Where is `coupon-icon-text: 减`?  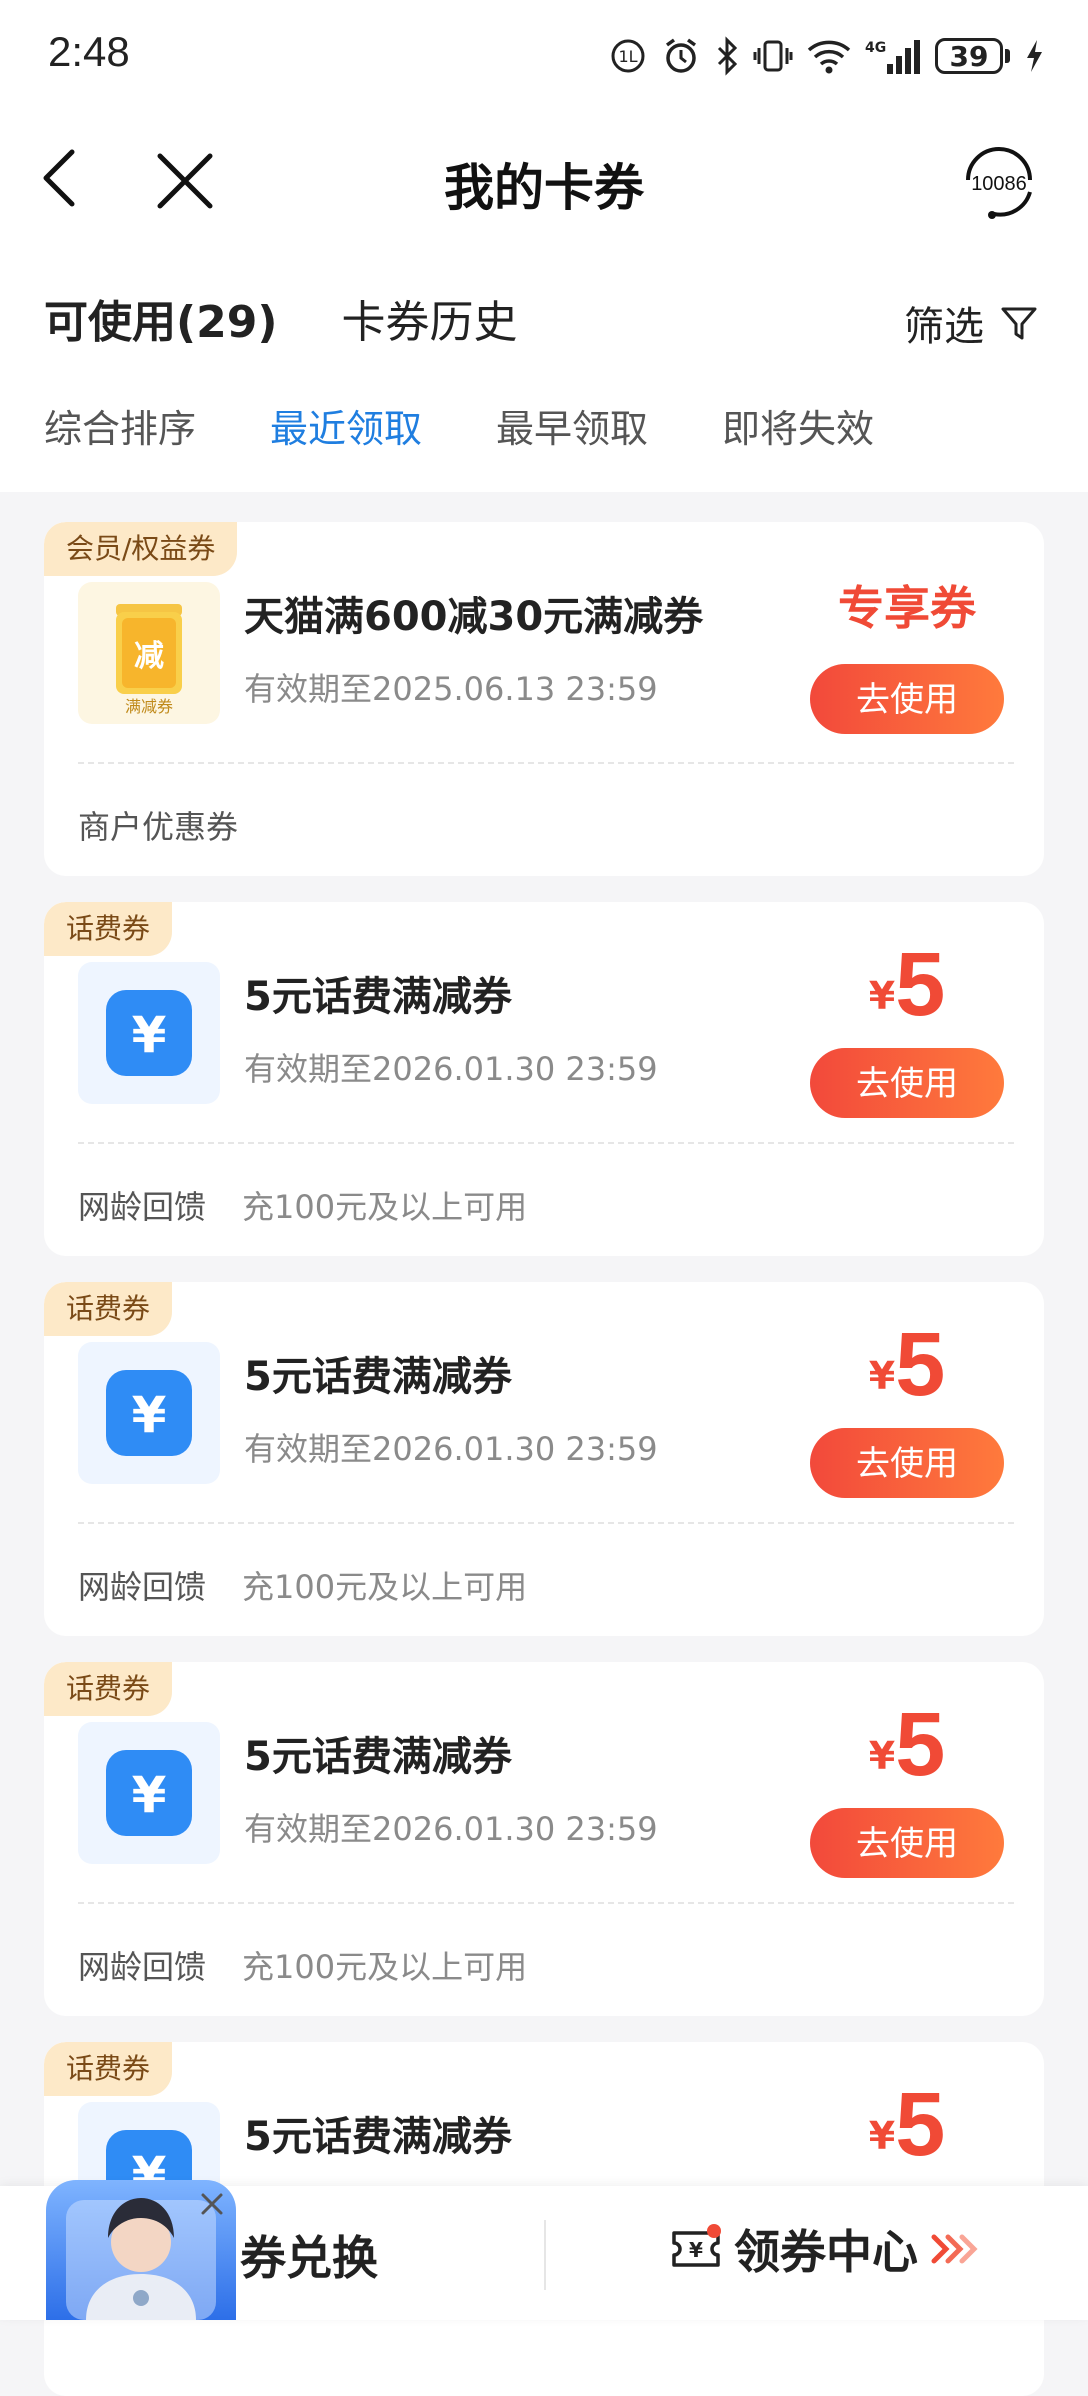
coupon-icon-text: 减 is located at coordinates (149, 656).